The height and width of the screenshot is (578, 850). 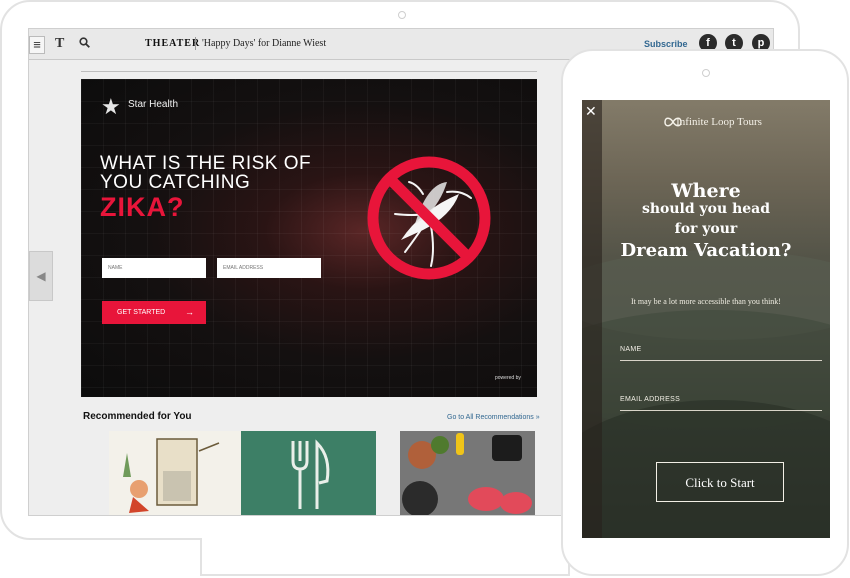 I want to click on star-icon: ★, so click(x=111, y=106).